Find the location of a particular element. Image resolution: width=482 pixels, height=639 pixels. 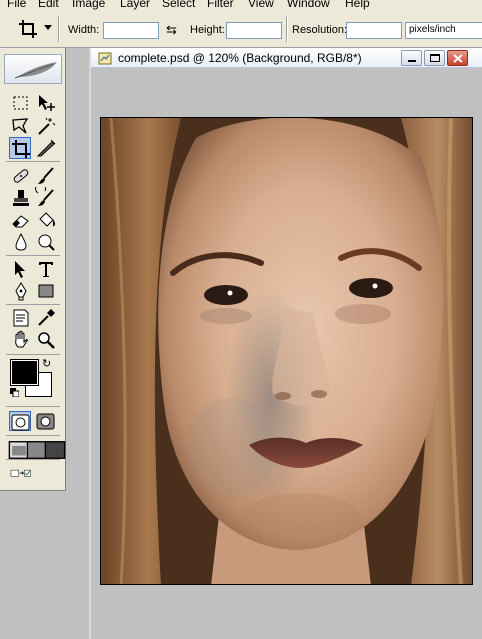

default-colors-icon is located at coordinates (15, 393).